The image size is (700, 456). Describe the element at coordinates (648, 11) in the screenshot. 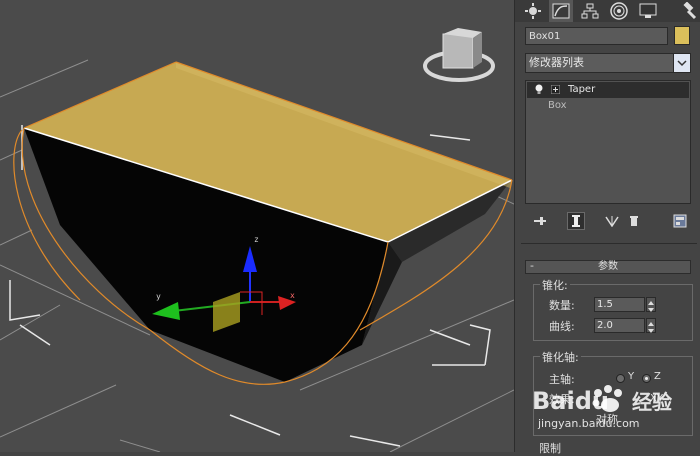

I see `display-tab-icon` at that location.